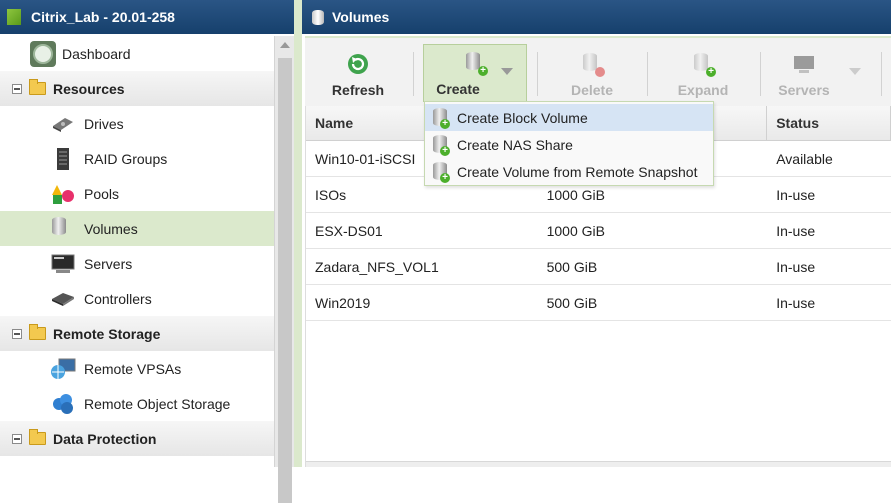 The height and width of the screenshot is (503, 891). Describe the element at coordinates (137, 88) in the screenshot. I see `nav-section-resources: Resources` at that location.